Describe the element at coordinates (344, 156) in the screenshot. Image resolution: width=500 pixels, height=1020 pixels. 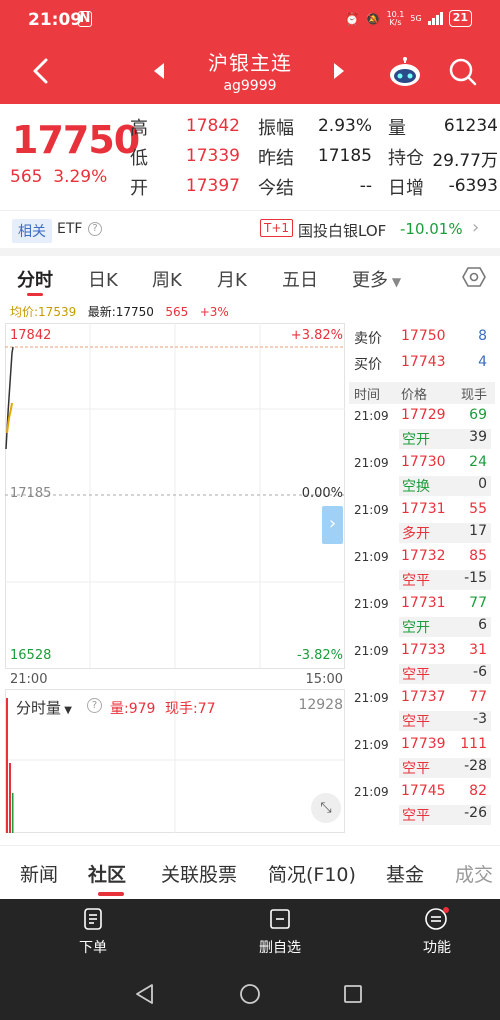
I see `prev-settle-value: 17185` at that location.